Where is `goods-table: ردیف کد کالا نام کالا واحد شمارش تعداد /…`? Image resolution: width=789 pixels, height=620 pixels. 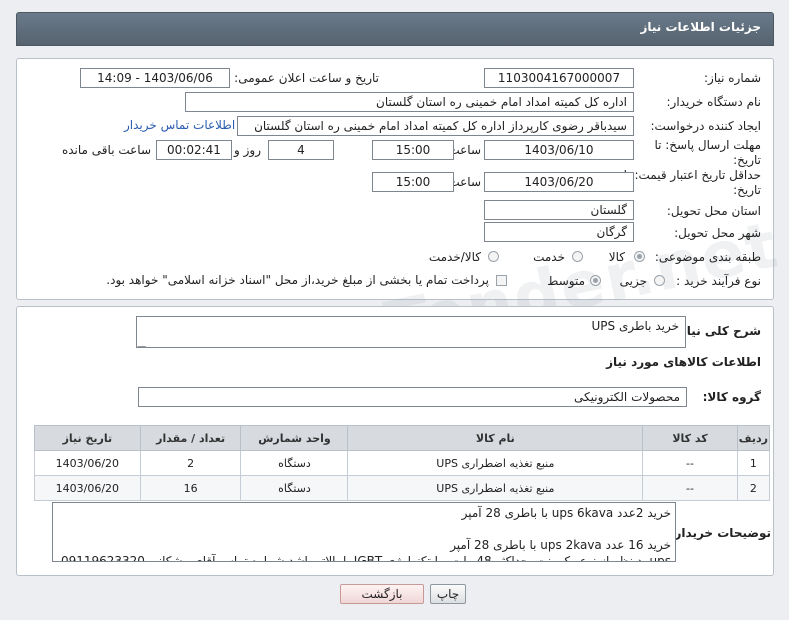 goods-table: ردیف کد کالا نام کالا واحد شمارش تعداد /… is located at coordinates (402, 463).